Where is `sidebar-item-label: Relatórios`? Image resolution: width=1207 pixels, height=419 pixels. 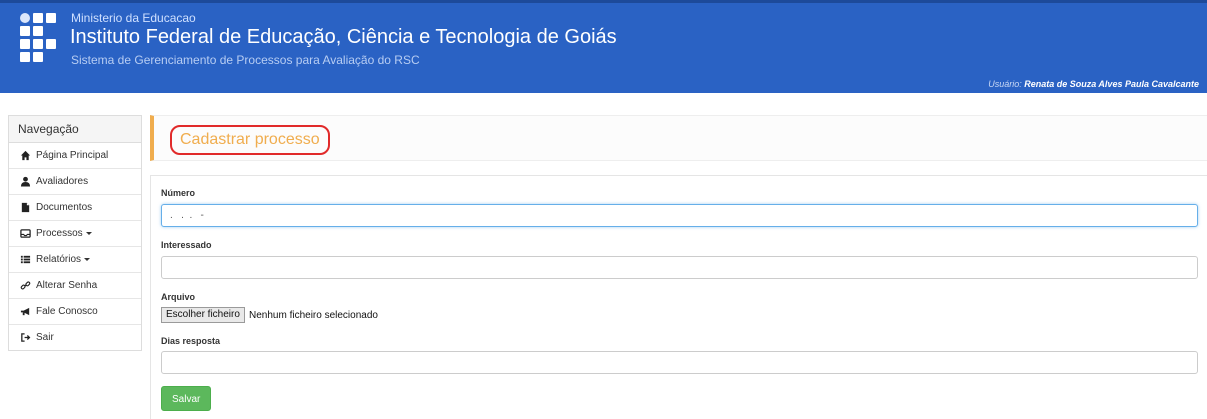
sidebar-item-label: Relatórios is located at coordinates (59, 259).